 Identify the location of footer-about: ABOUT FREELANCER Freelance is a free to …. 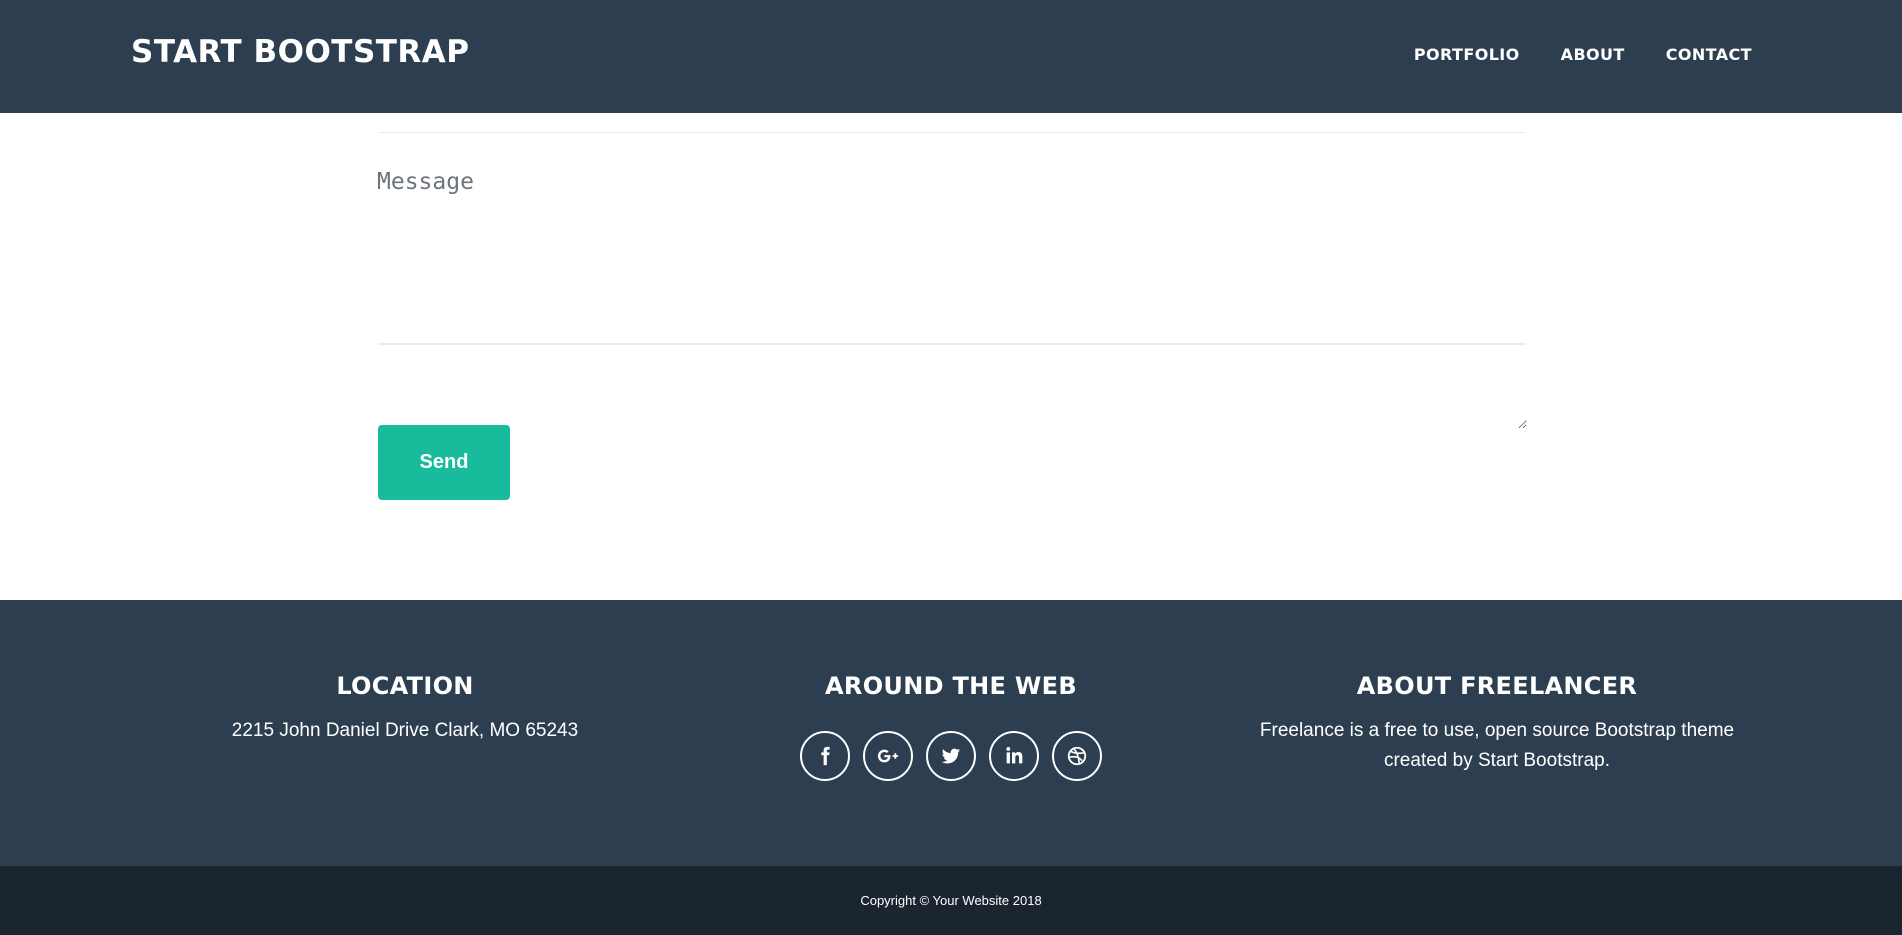
(1497, 724).